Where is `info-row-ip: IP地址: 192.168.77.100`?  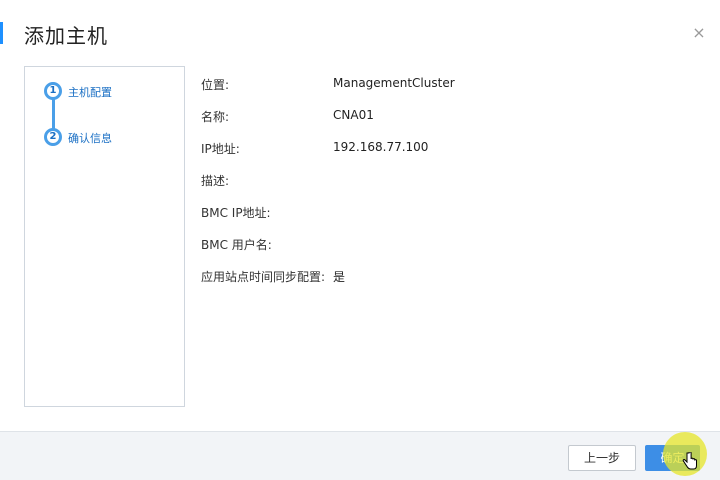
info-row-ip: IP地址: 192.168.77.100 is located at coordinates (451, 154).